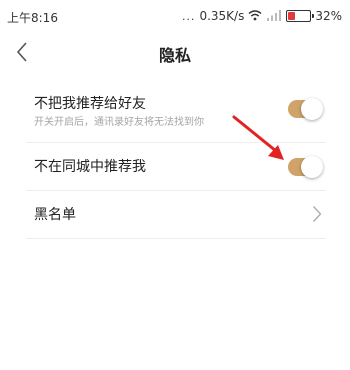  Describe the element at coordinates (90, 104) in the screenshot. I see `setting-label: 不把我推荐给好友` at that location.